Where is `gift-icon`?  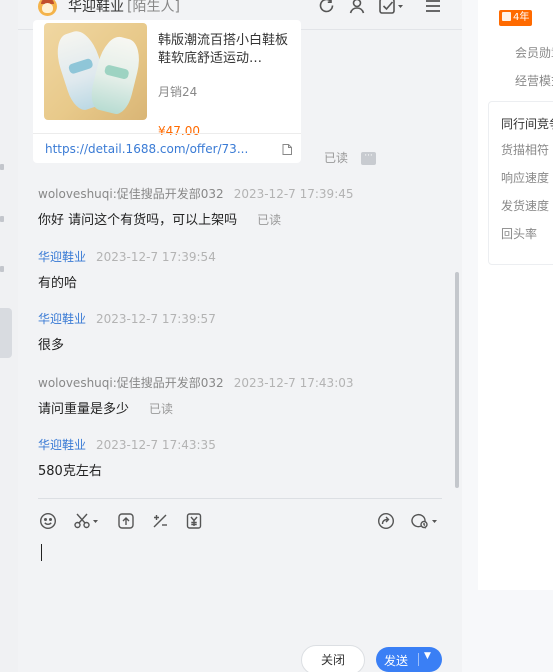
gift-icon is located at coordinates (506, 16).